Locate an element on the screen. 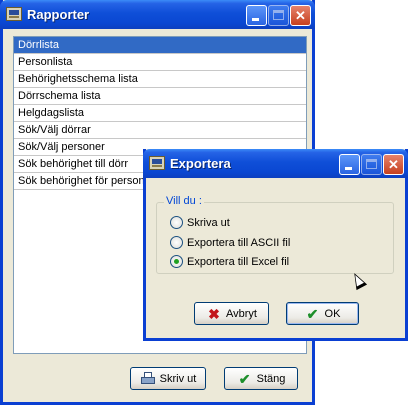 This screenshot has width=411, height=405. ok-button: ✔ OK is located at coordinates (322, 313).